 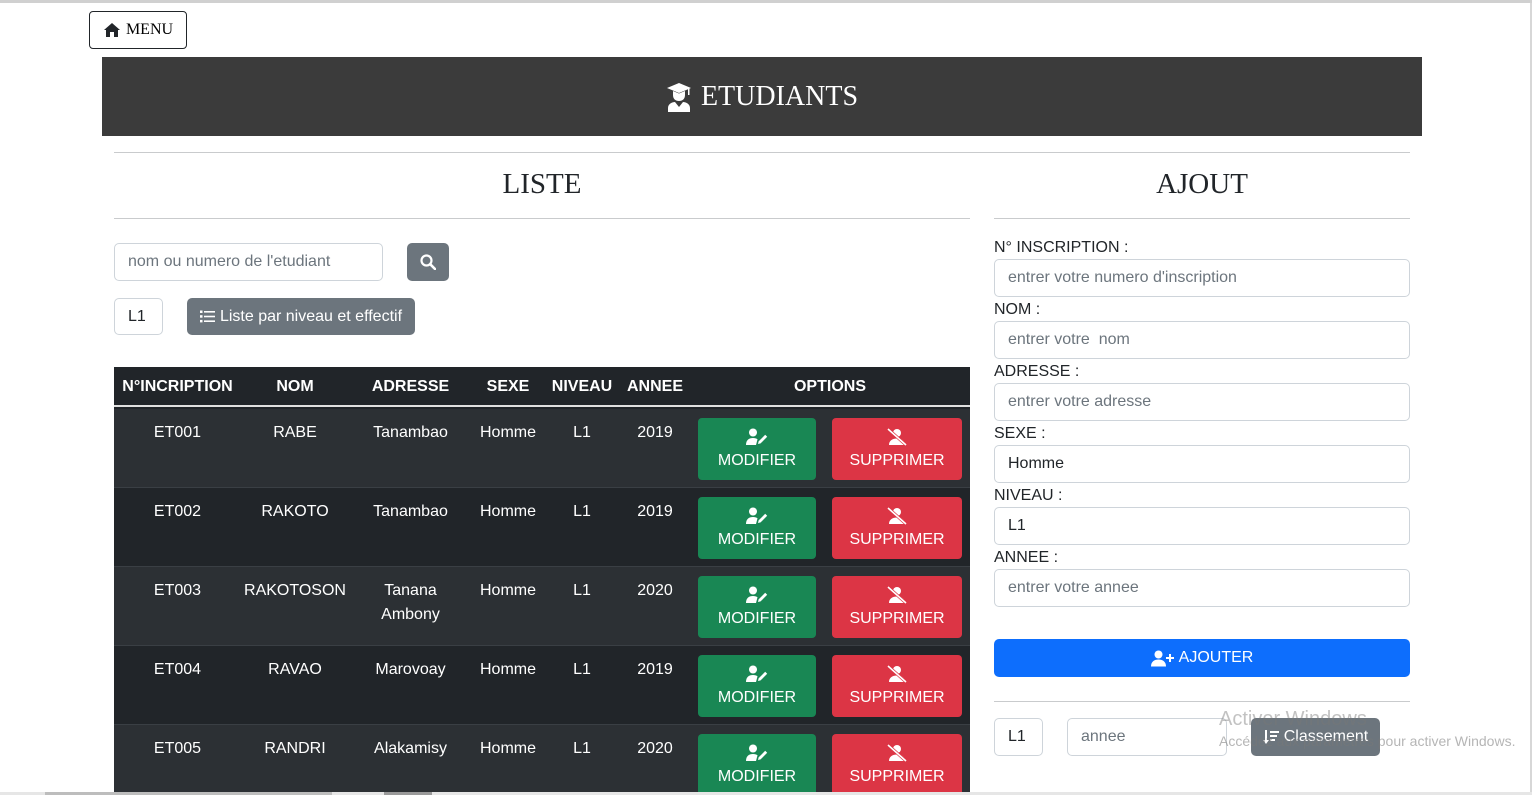 What do you see at coordinates (678, 97) in the screenshot?
I see `user-graduate-icon` at bounding box center [678, 97].